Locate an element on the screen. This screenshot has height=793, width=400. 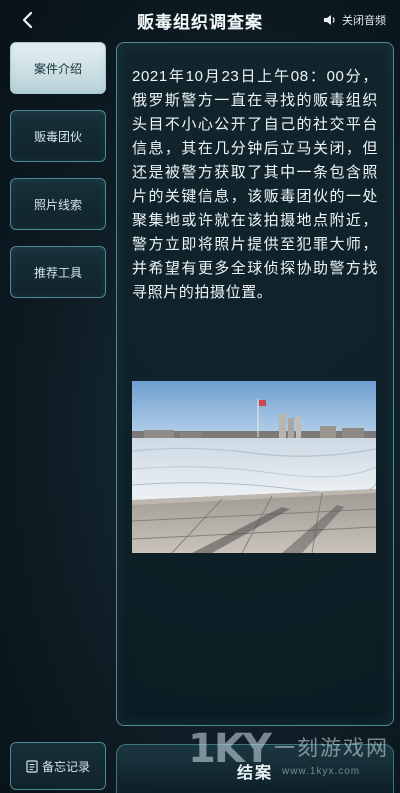
audio-toggle-button: 关闭音频 is located at coordinates (355, 20).